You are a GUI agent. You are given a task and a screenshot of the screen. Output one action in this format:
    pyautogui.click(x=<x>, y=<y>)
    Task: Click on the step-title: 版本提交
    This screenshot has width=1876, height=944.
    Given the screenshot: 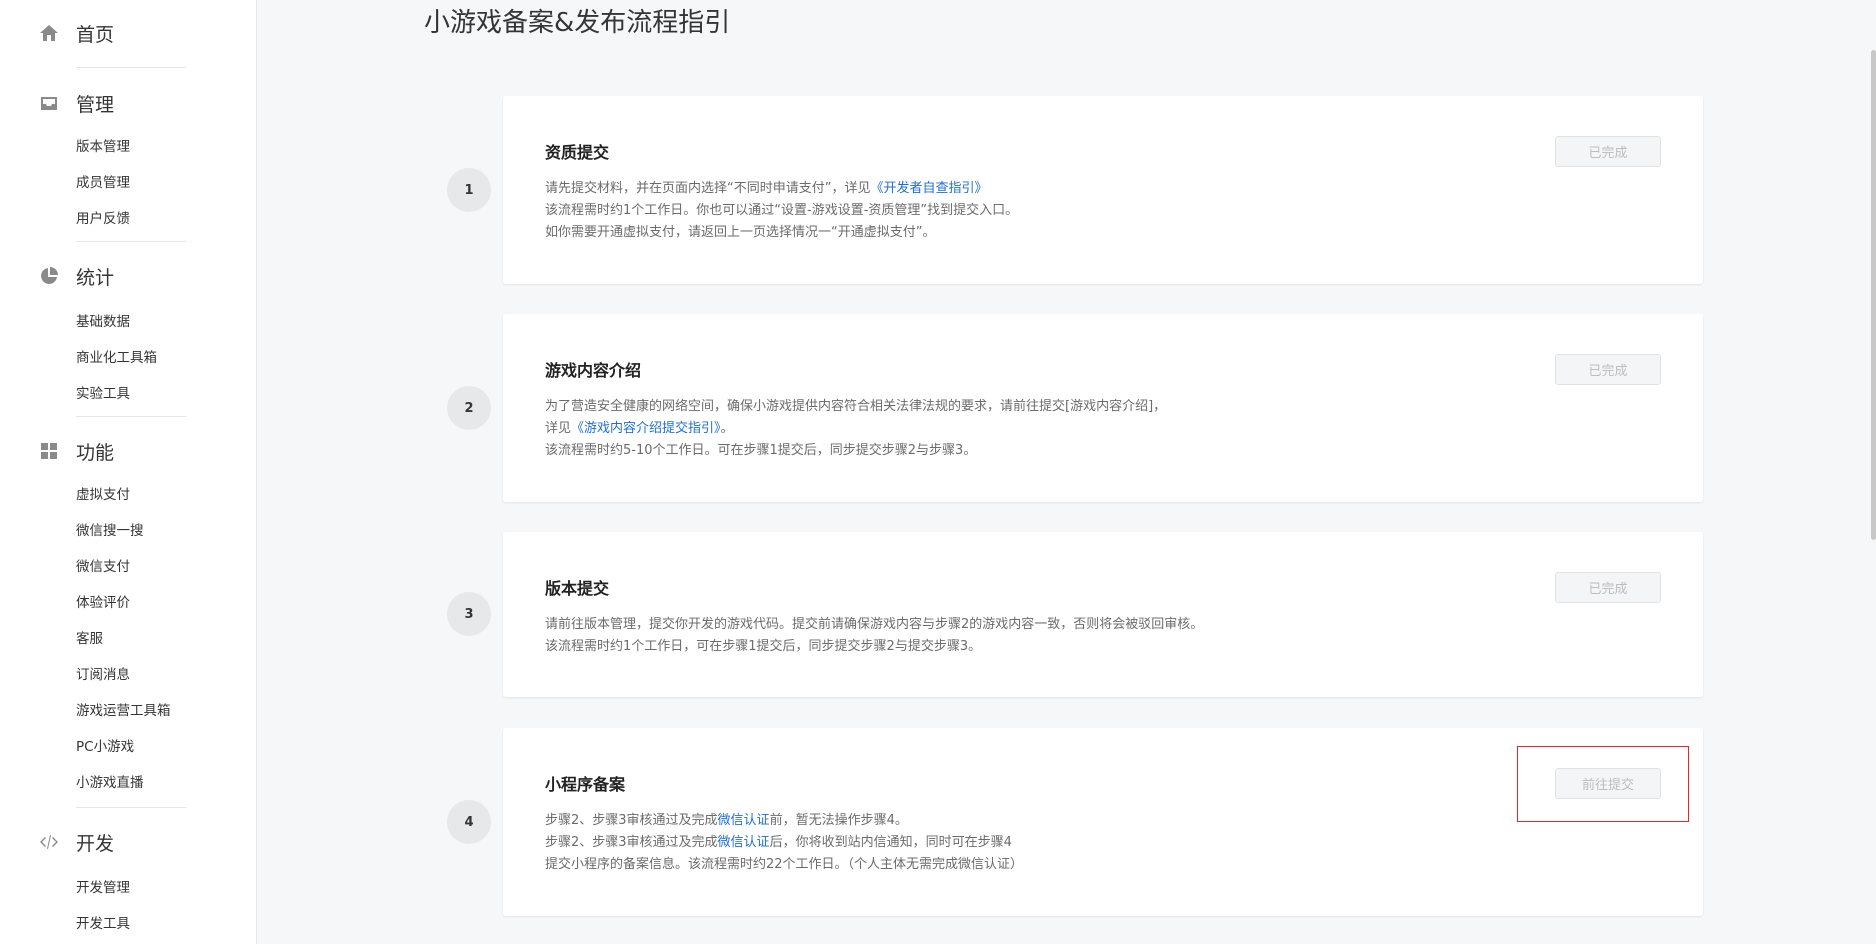 What is the action you would take?
    pyautogui.click(x=577, y=588)
    